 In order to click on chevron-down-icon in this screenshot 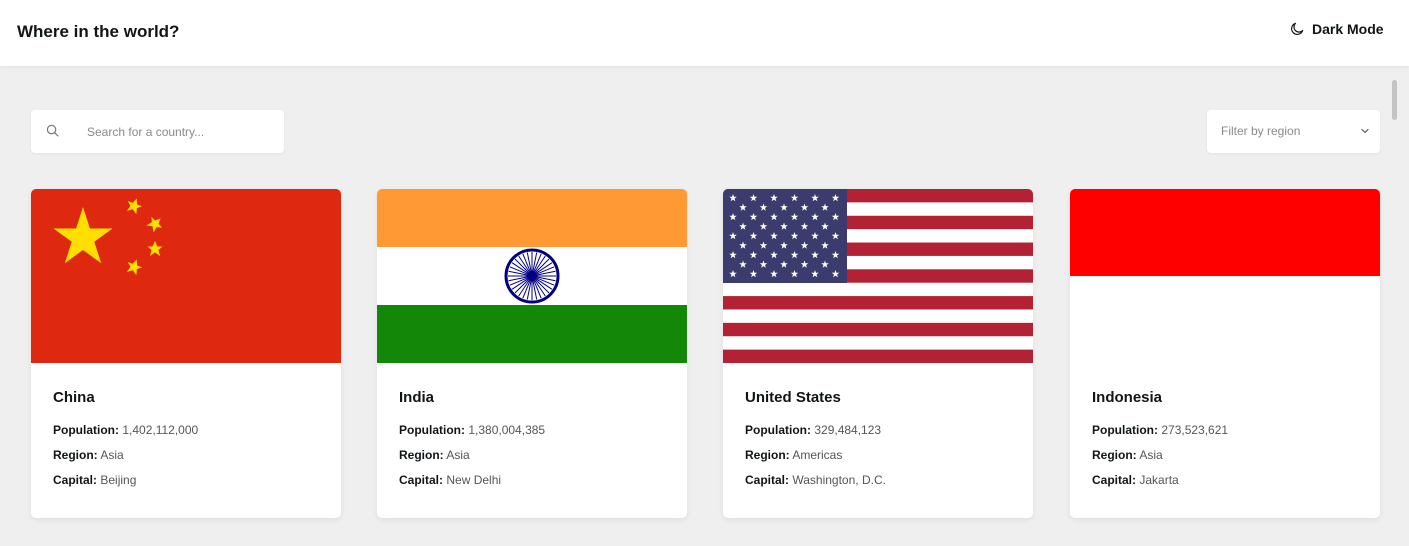, I will do `click(1365, 131)`.